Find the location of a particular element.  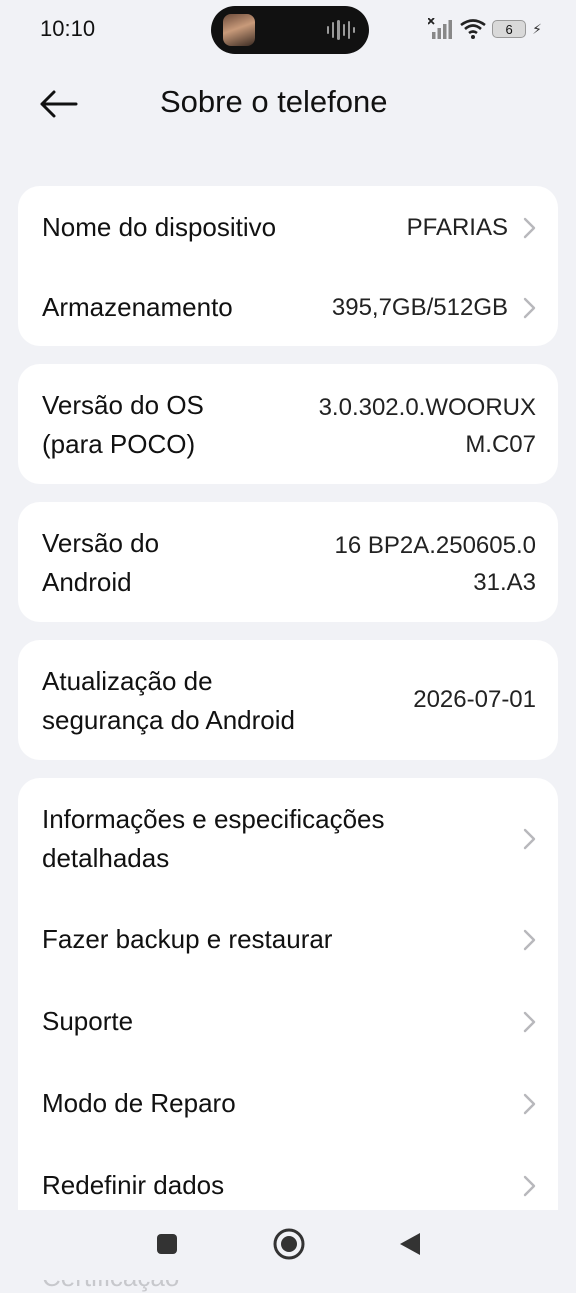

storage-label: Armazenamento is located at coordinates (137, 307).